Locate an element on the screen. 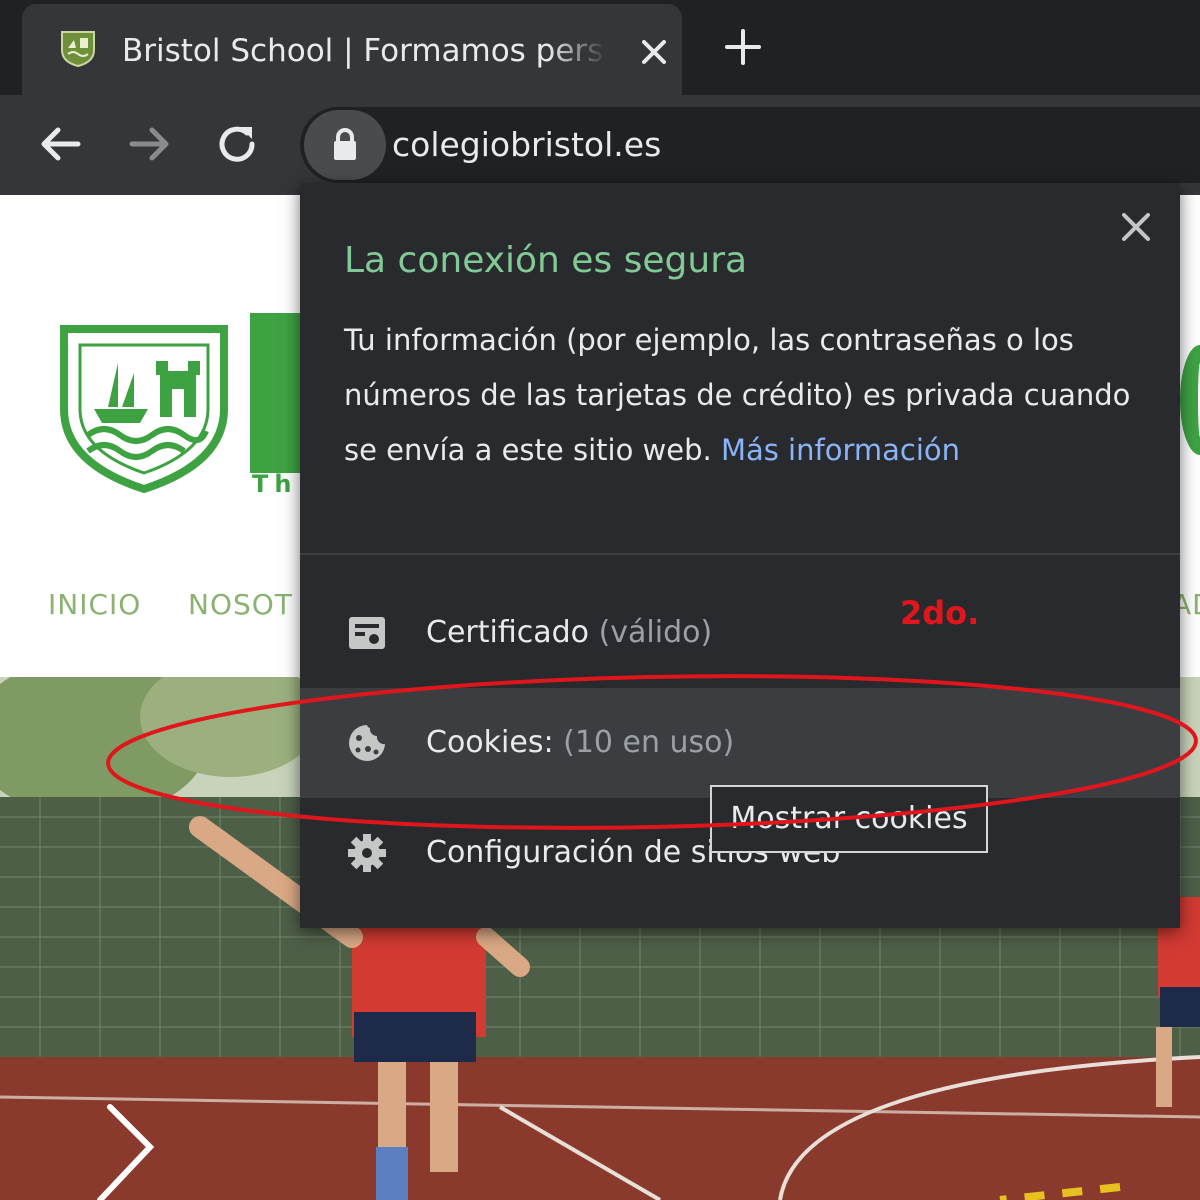  brand-wordmark-end is located at coordinates (1190, 400).